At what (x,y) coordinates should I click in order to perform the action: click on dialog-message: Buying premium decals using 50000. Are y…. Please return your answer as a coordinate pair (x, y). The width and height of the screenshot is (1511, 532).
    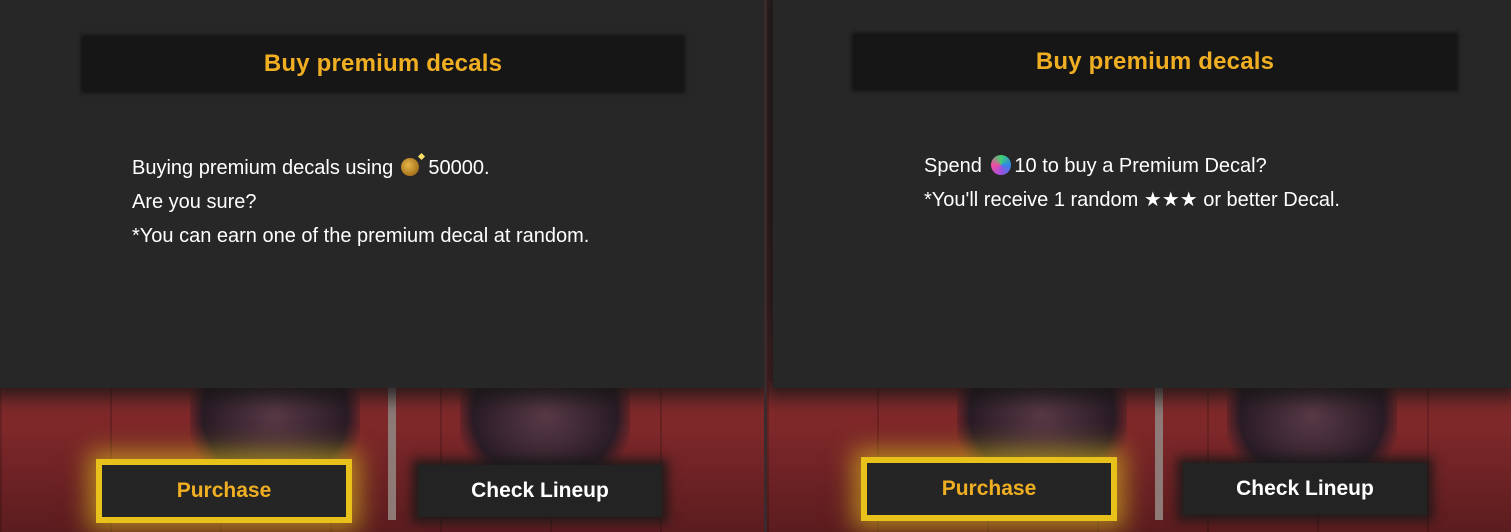
    Looking at the image, I should click on (360, 202).